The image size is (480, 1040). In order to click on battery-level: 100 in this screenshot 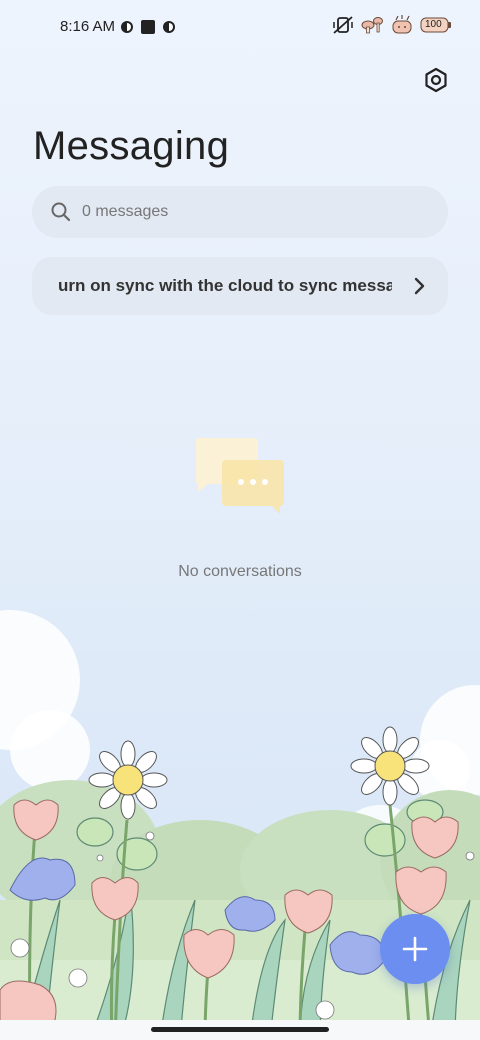, I will do `click(433, 24)`.